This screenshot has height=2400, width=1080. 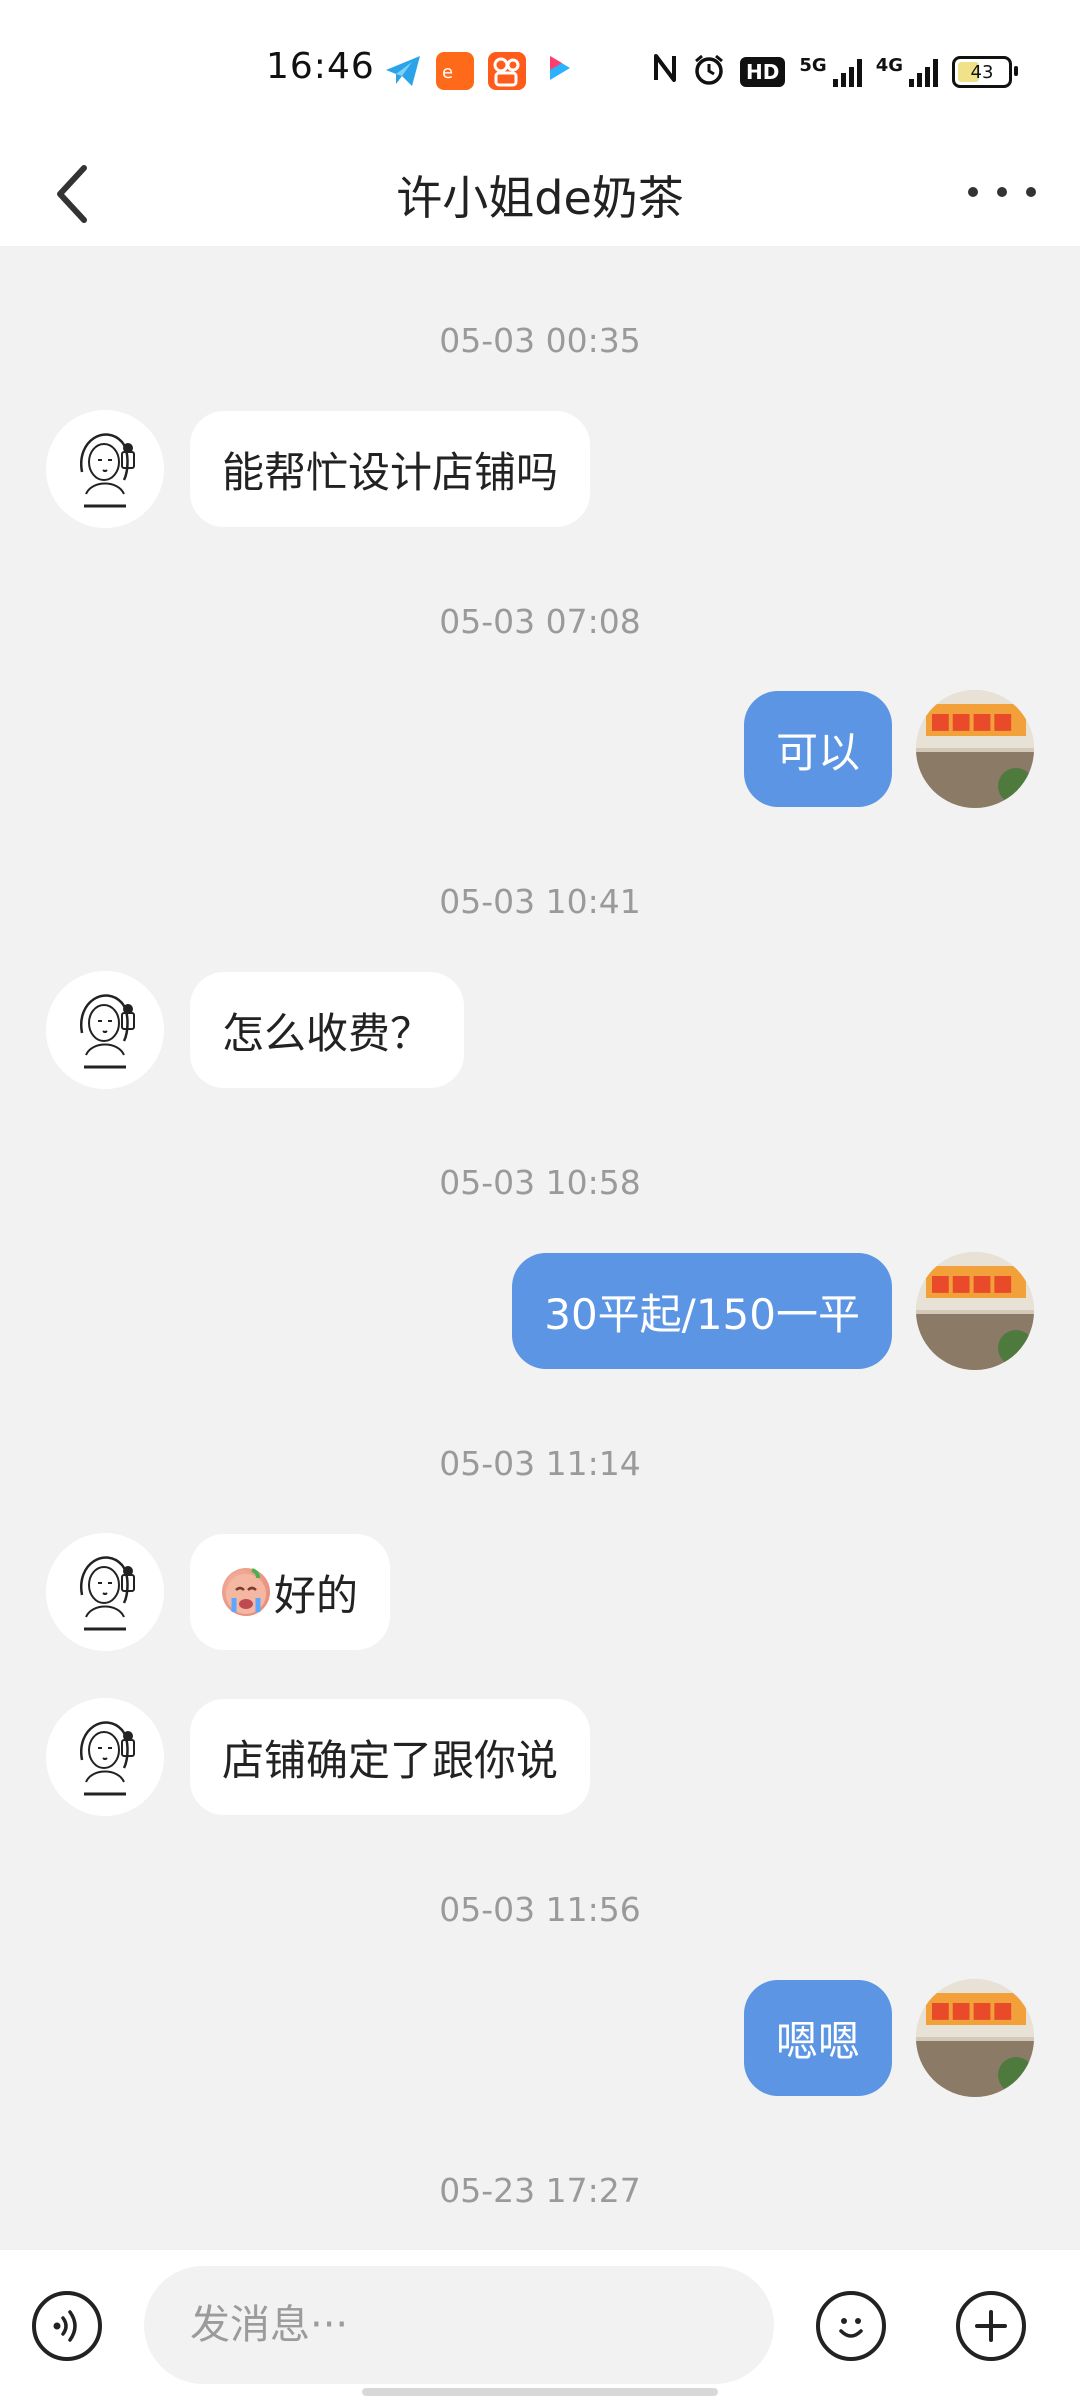 I want to click on message-text: 嗯嗯, so click(x=817, y=2041).